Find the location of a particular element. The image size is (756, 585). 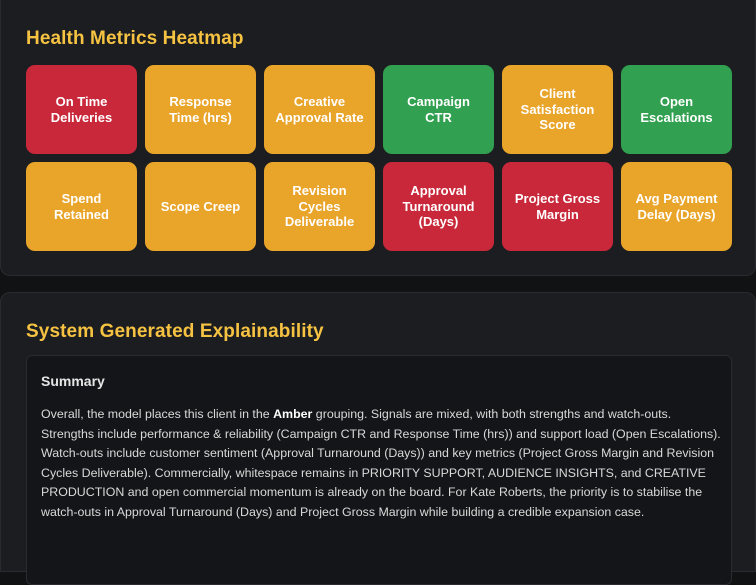

summary-grouping: Amber is located at coordinates (293, 414).